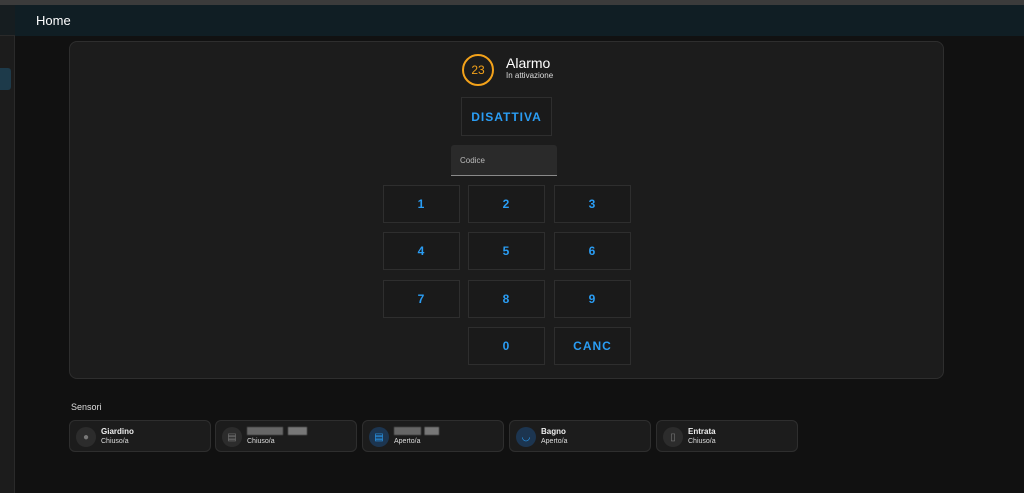 This screenshot has width=1024, height=493. Describe the element at coordinates (421, 299) in the screenshot. I see `key-7: 7` at that location.